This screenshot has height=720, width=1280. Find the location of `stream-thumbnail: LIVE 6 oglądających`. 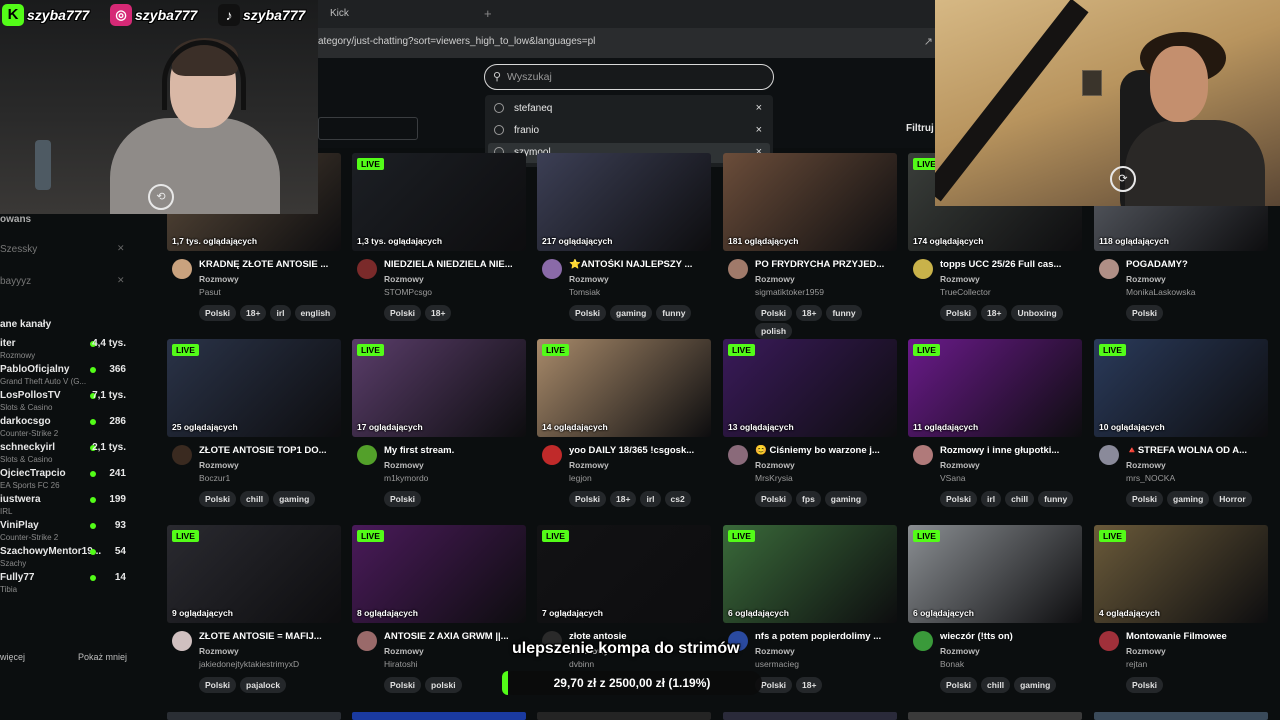

stream-thumbnail: LIVE 6 oglądających is located at coordinates (810, 574).